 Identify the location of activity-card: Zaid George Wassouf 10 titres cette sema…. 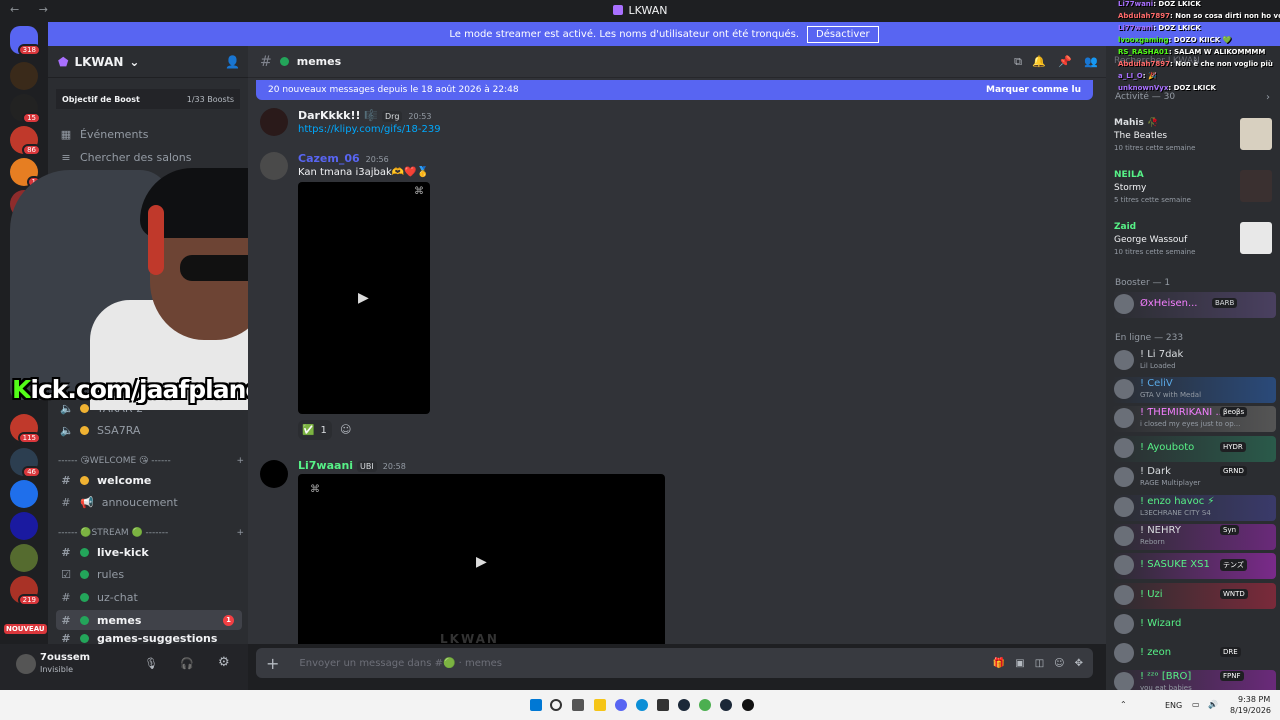
(1193, 245).